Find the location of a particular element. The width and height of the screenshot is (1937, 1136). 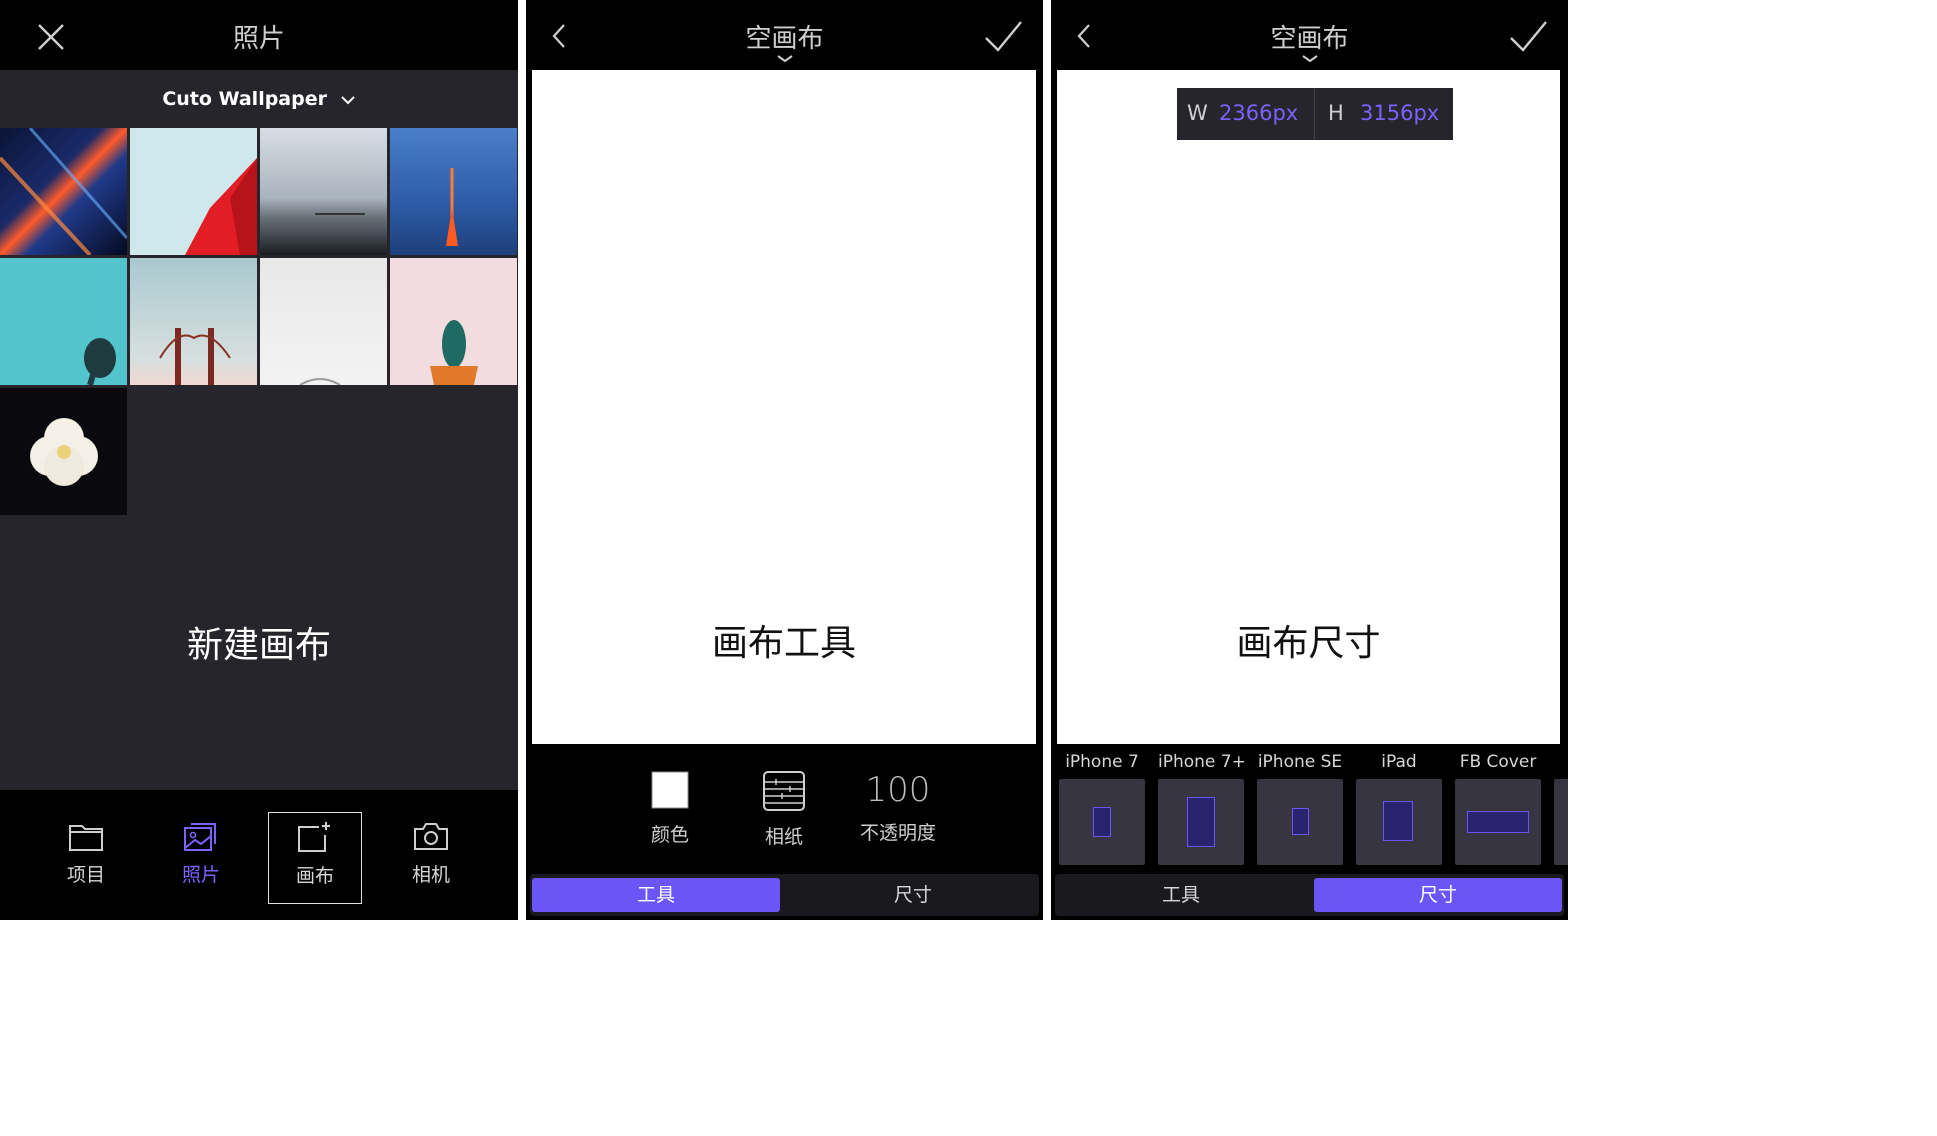

width-label: W is located at coordinates (1197, 113).